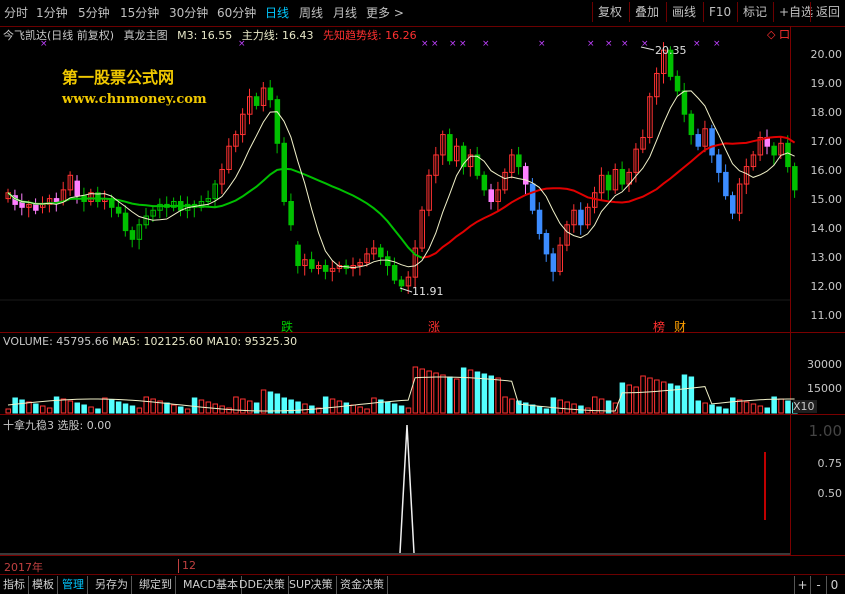 This screenshot has width=845, height=594. Describe the element at coordinates (407, 489) in the screenshot. I see `signal-spike` at that location.